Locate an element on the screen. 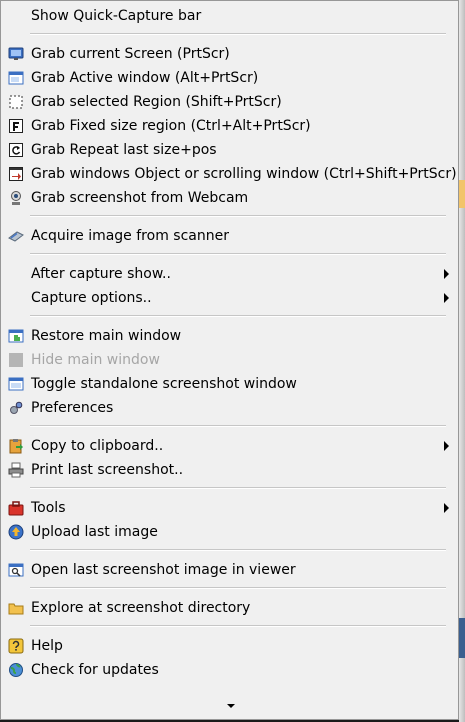 The width and height of the screenshot is (465, 722). fixed-size-icon is located at coordinates (16, 126).